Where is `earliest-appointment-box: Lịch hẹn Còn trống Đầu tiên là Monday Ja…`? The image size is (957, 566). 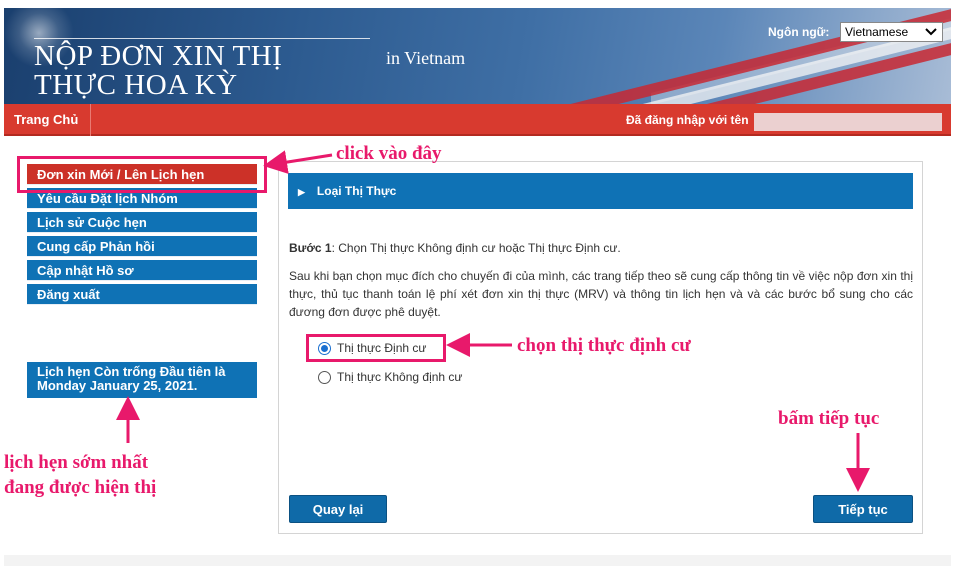 earliest-appointment-box: Lịch hẹn Còn trống Đầu tiên là Monday Ja… is located at coordinates (142, 380).